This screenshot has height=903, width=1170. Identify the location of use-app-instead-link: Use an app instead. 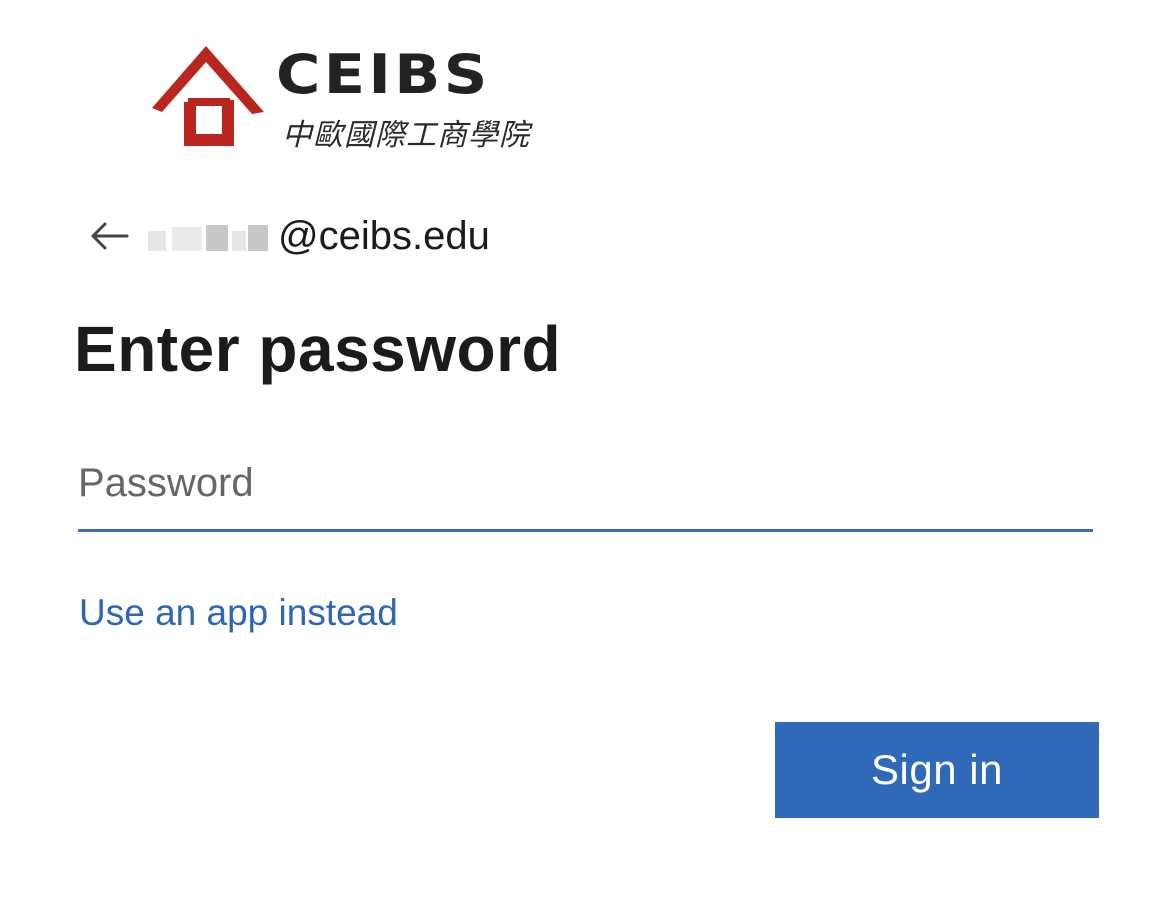
(238, 613).